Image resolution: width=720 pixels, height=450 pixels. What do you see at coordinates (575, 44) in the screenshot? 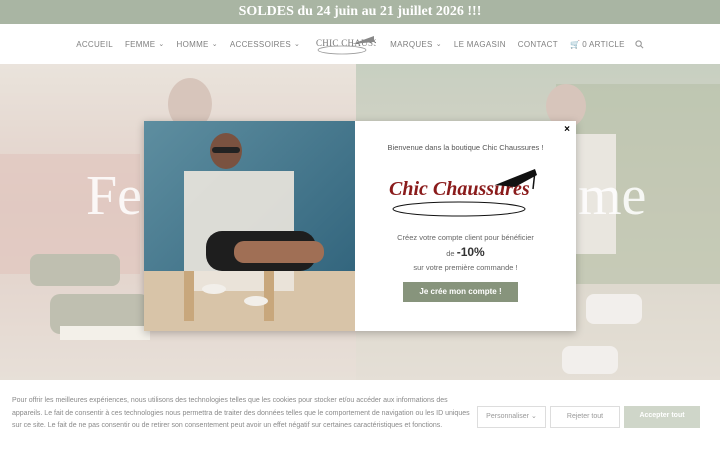
I see `cart-icon: 🛒` at bounding box center [575, 44].